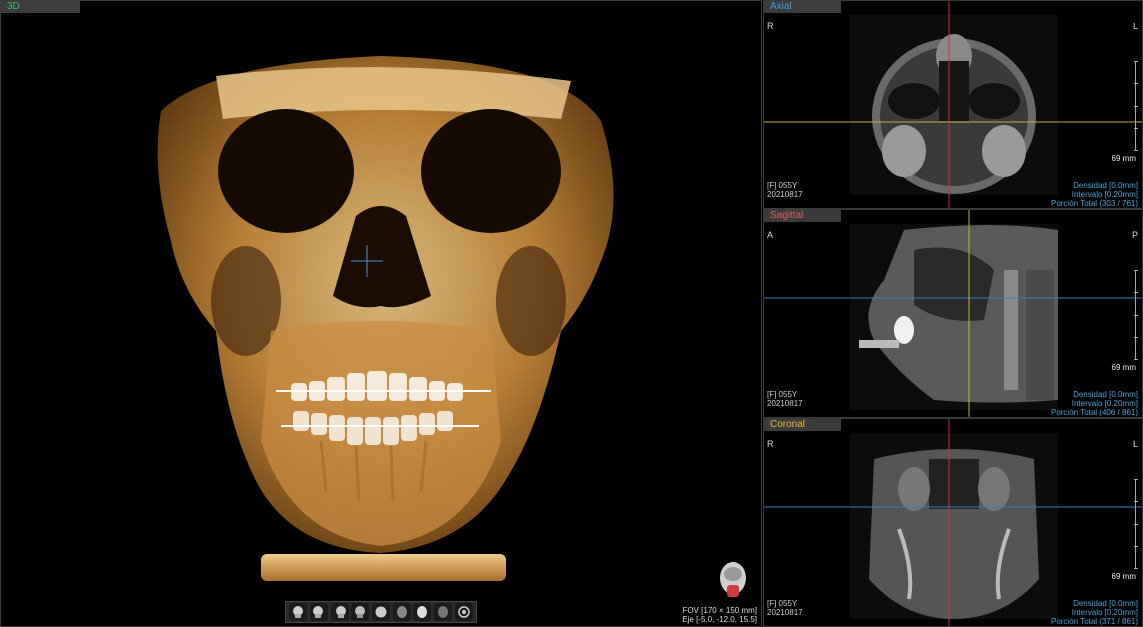 This screenshot has width=1143, height=627. I want to click on coronal-patient-info: [F] 055Y 20210817, so click(785, 608).